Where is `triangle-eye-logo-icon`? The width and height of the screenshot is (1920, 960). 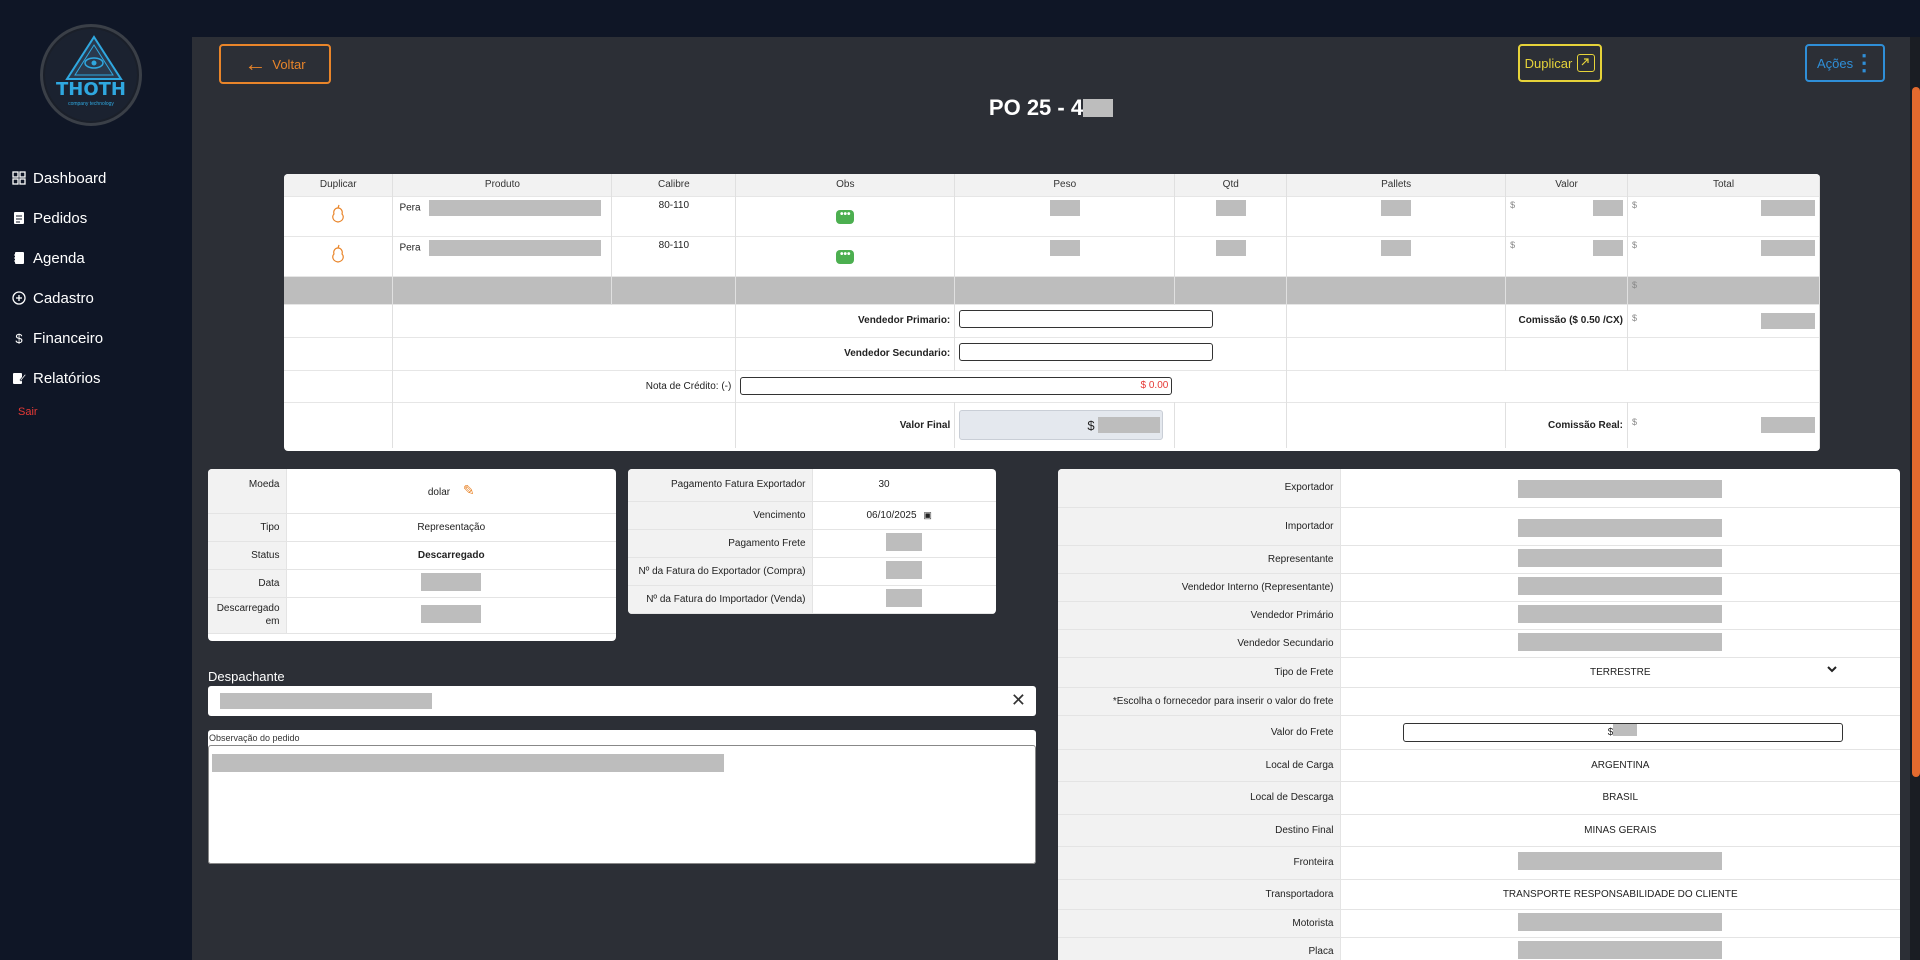
triangle-eye-logo-icon is located at coordinates (94, 57).